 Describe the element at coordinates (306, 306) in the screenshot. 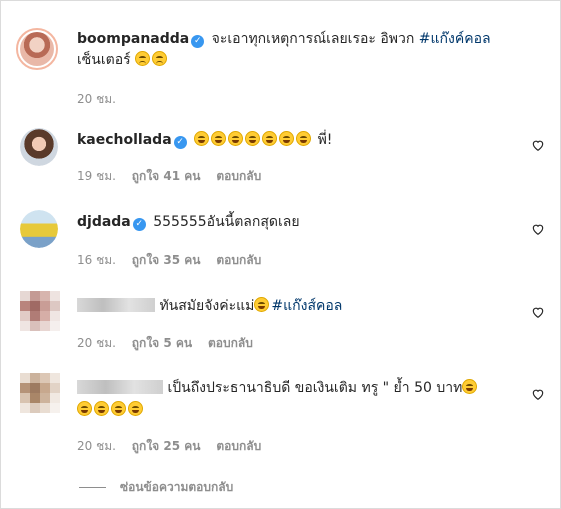

I see `hashtag-link: #แก๊งส์คอล` at that location.